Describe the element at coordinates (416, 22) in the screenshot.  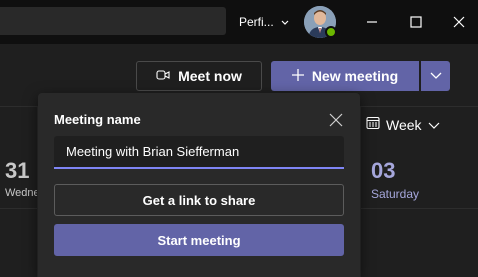
I see `maximize-icon` at that location.